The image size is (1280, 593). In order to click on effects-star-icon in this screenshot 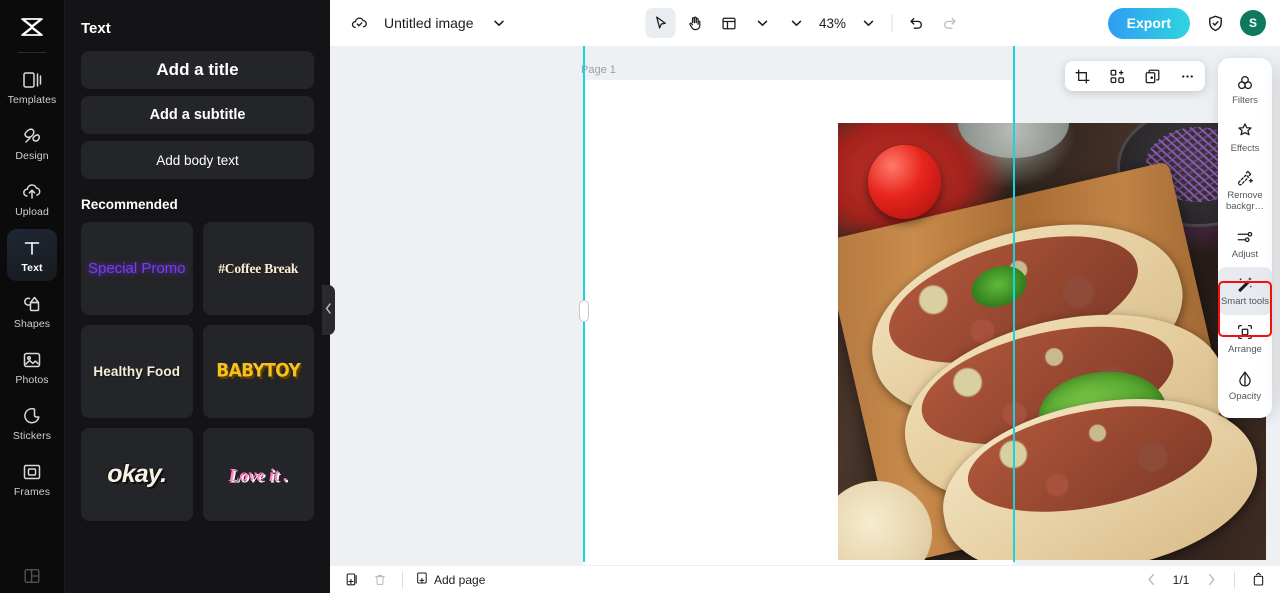, I will do `click(1245, 131)`.